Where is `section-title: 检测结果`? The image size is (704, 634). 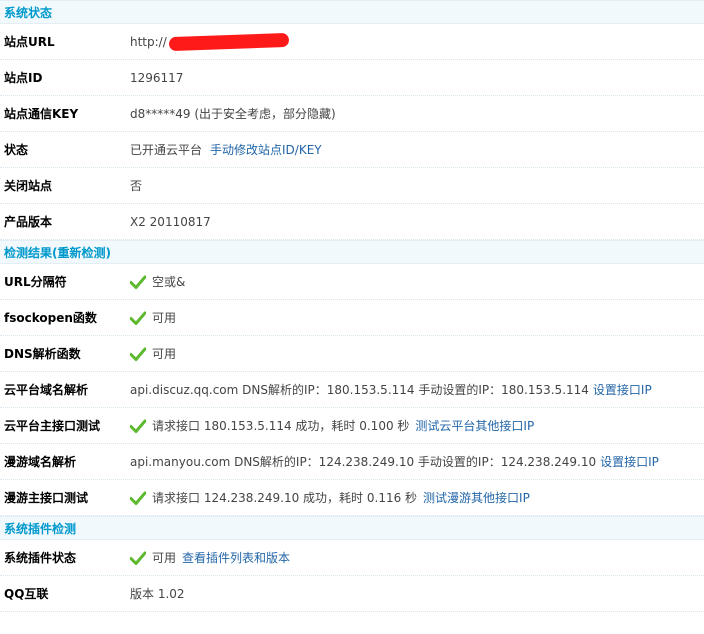 section-title: 检测结果 is located at coordinates (28, 253).